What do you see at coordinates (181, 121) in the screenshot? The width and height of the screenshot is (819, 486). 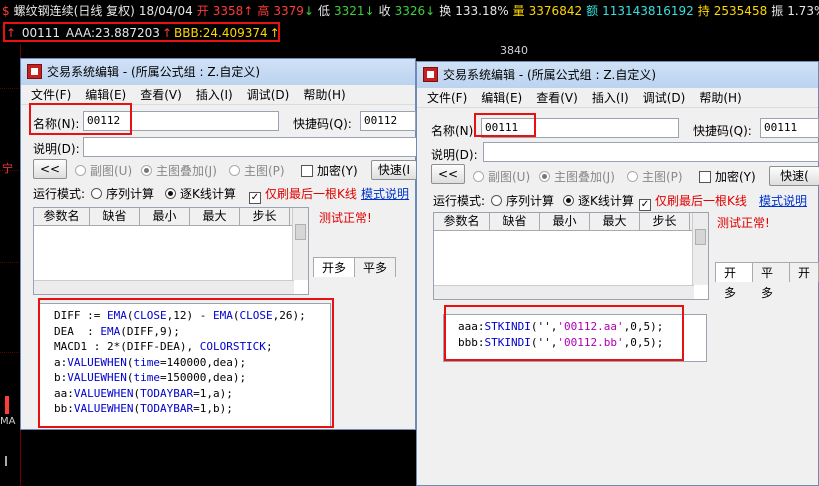 I see `name-input: 00112` at bounding box center [181, 121].